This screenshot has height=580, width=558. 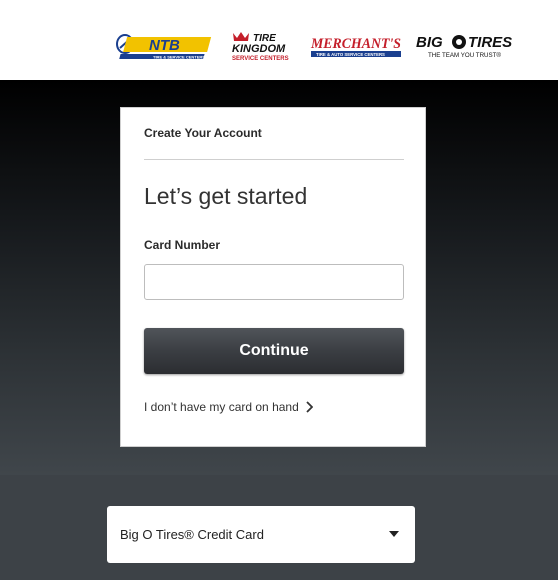 I want to click on svg-text: KINGDOM, so click(x=259, y=49).